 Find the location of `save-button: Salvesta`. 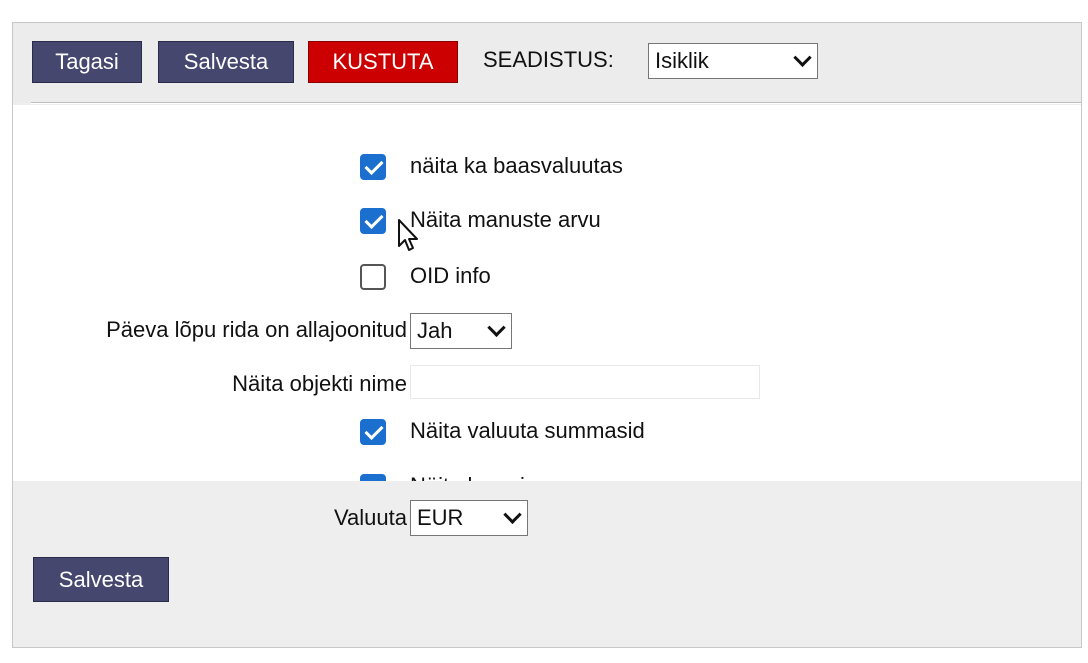

save-button: Salvesta is located at coordinates (226, 62).